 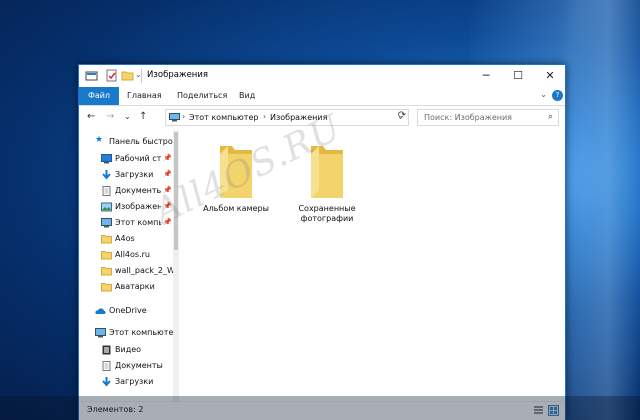 What do you see at coordinates (550, 117) in the screenshot?
I see `search-icon: ⌕` at bounding box center [550, 117].